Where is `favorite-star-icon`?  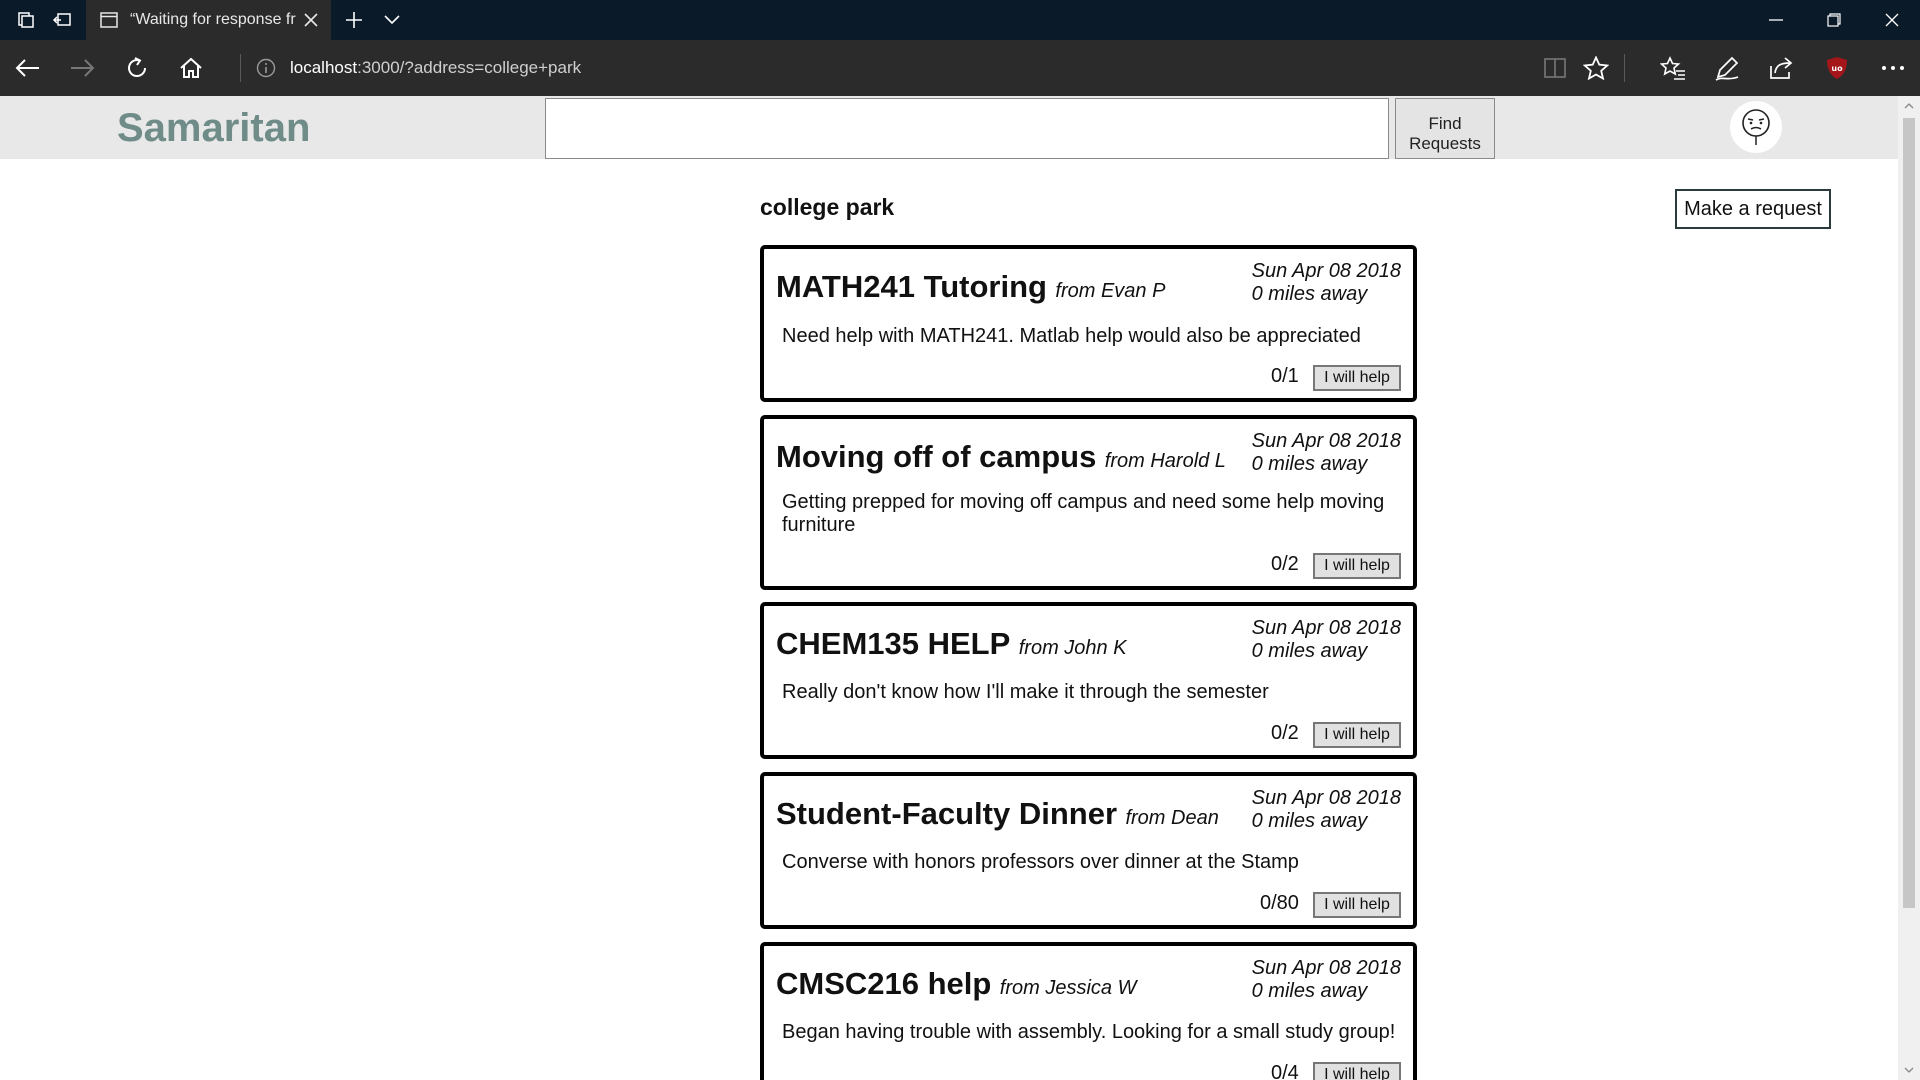 favorite-star-icon is located at coordinates (1596, 68).